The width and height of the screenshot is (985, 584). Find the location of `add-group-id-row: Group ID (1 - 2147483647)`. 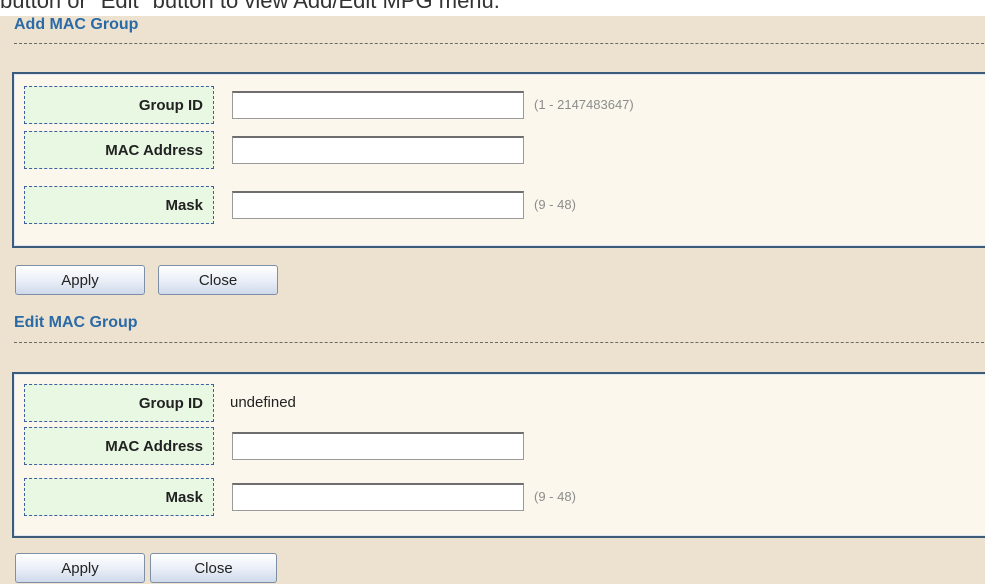

add-group-id-row: Group ID (1 - 2147483647) is located at coordinates (504, 106).